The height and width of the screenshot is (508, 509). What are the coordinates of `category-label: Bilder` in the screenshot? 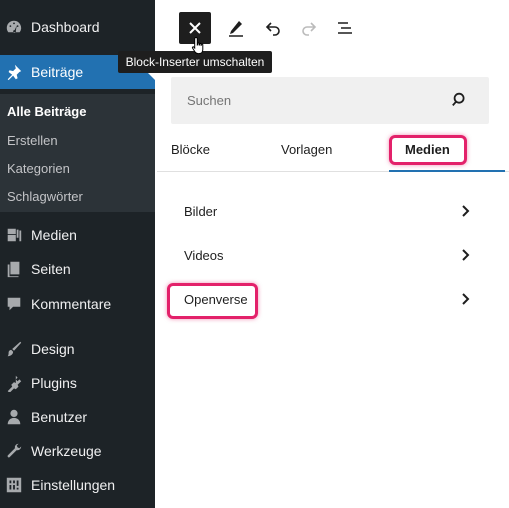 It's located at (201, 211).